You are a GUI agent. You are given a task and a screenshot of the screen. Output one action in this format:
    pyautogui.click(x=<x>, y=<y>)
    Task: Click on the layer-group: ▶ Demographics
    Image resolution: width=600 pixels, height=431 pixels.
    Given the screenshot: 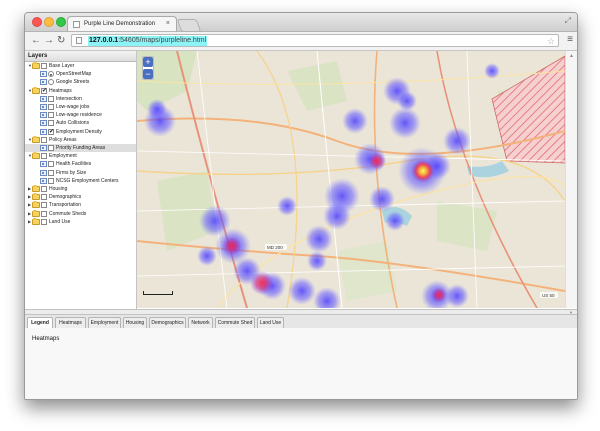 What is the action you would take?
    pyautogui.click(x=80, y=197)
    